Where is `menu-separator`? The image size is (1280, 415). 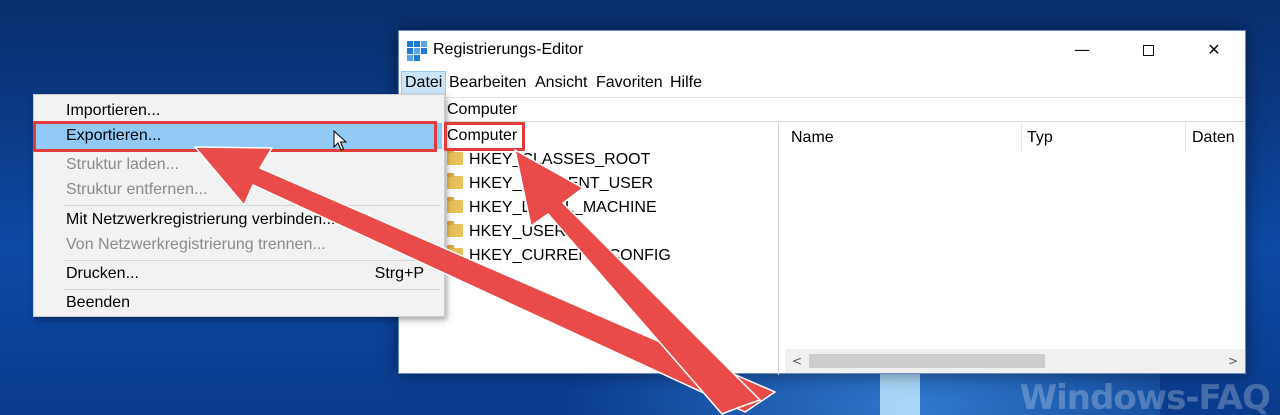 menu-separator is located at coordinates (252, 205).